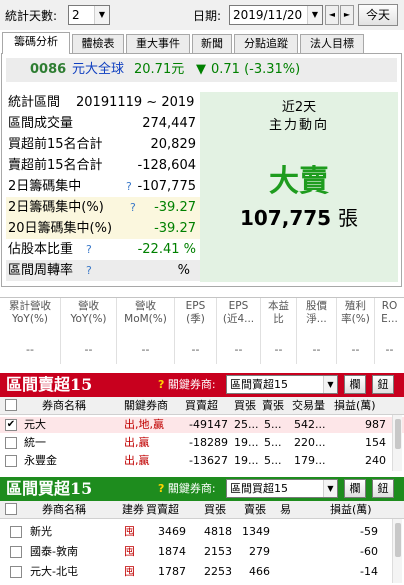 This screenshot has height=585, width=404. What do you see at coordinates (378, 15) in the screenshot?
I see `today-button: 今天` at bounding box center [378, 15].